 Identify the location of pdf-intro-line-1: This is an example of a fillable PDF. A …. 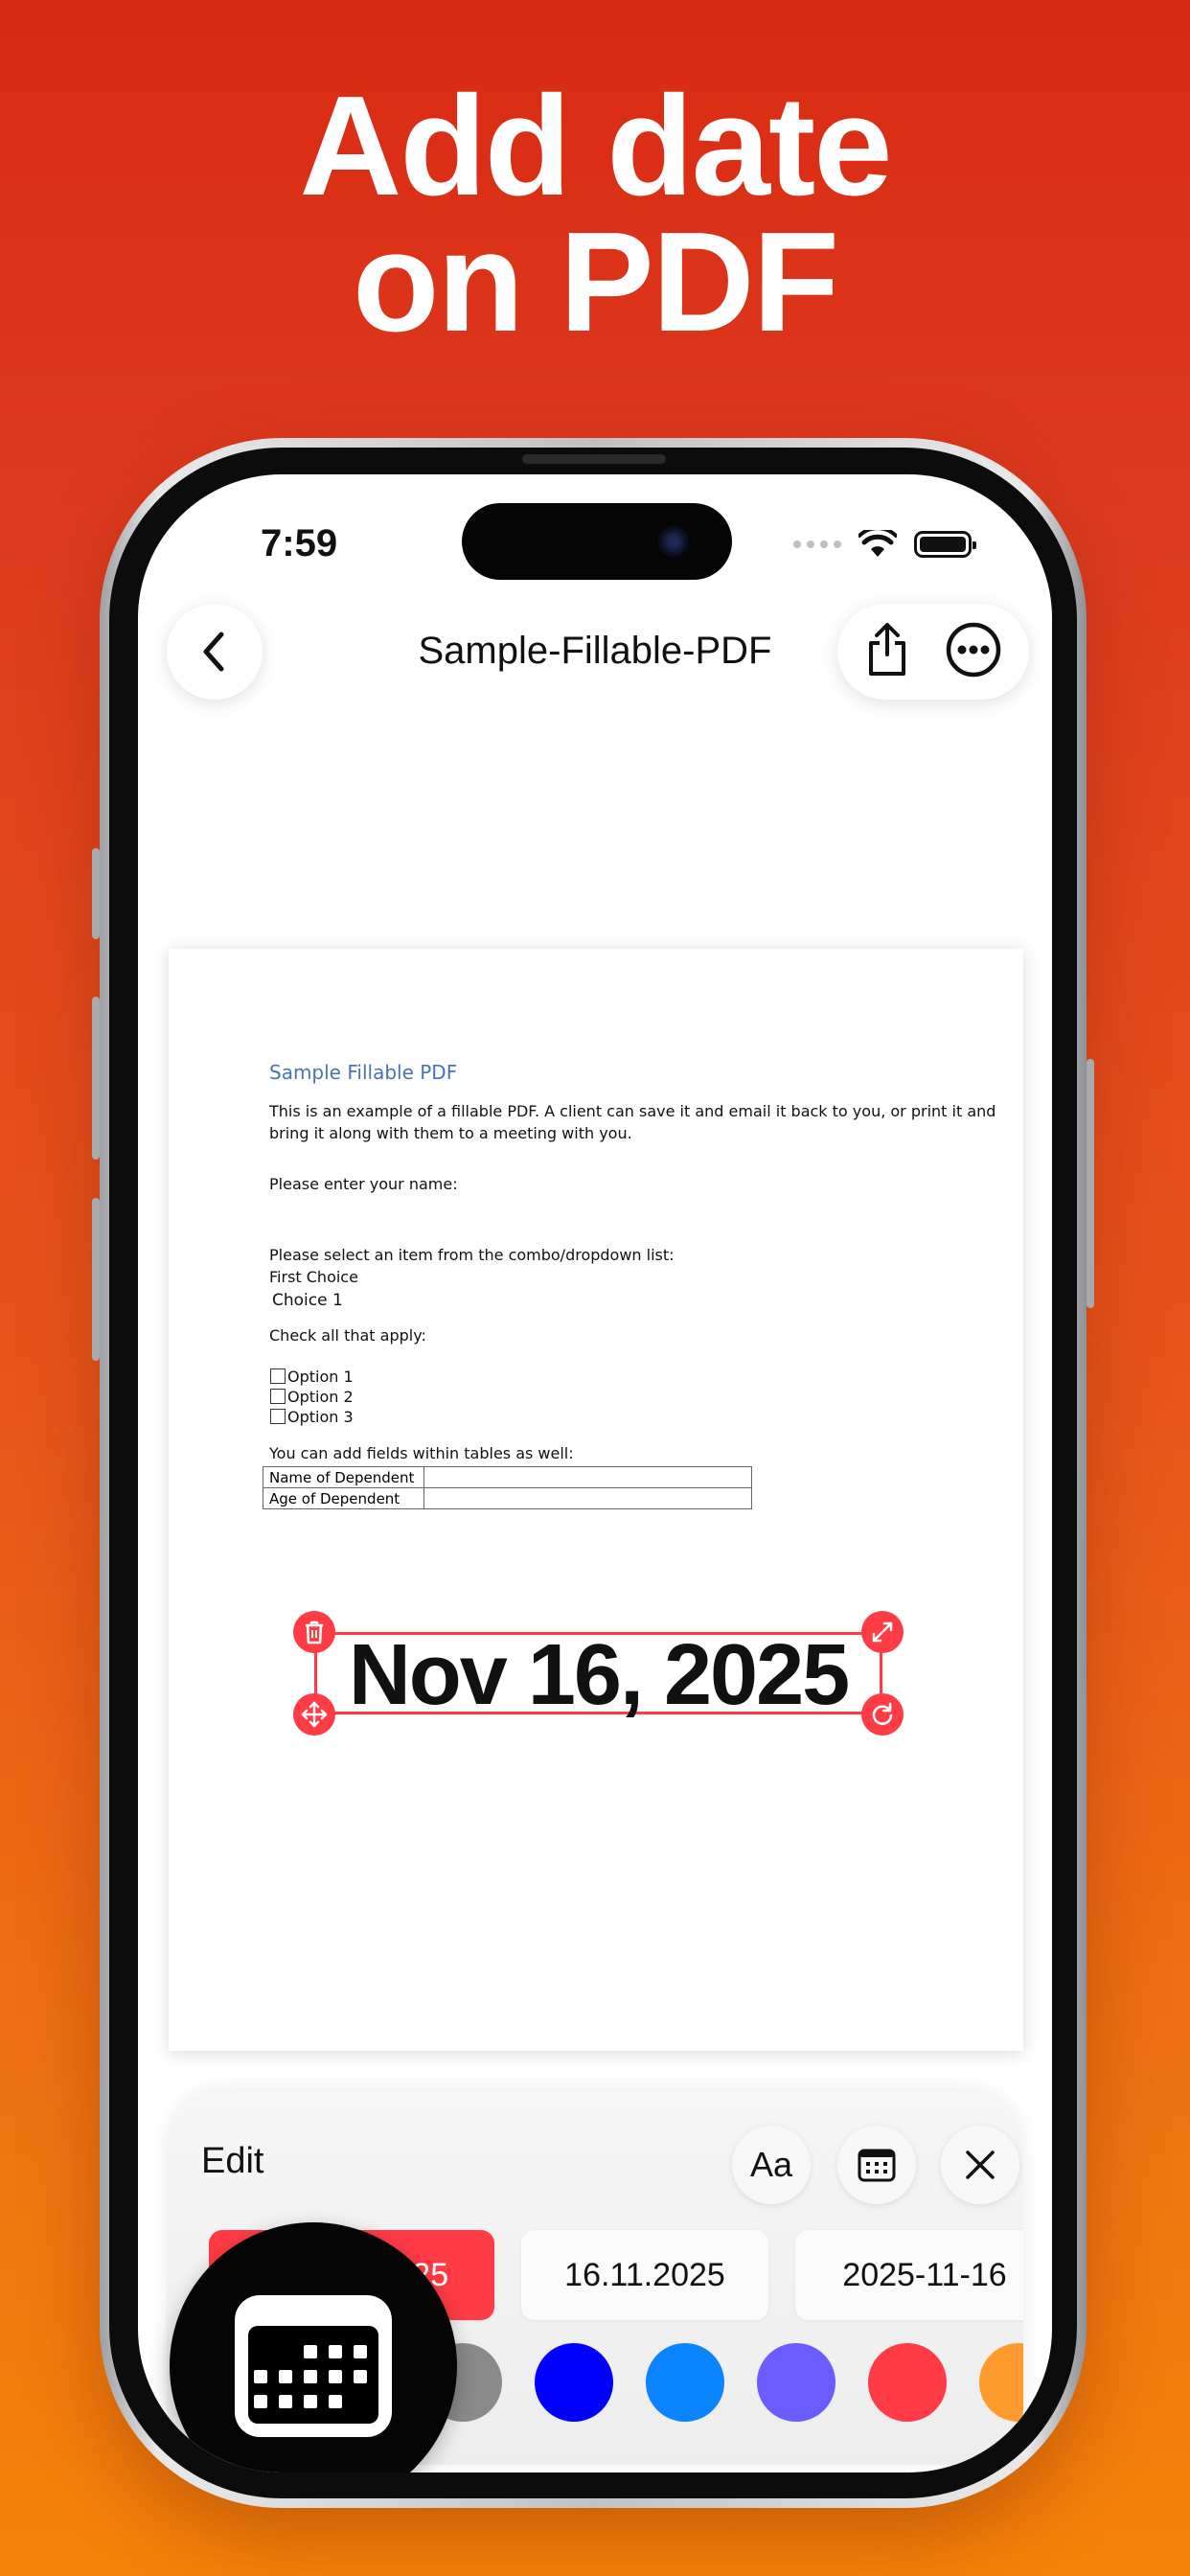
(633, 1111).